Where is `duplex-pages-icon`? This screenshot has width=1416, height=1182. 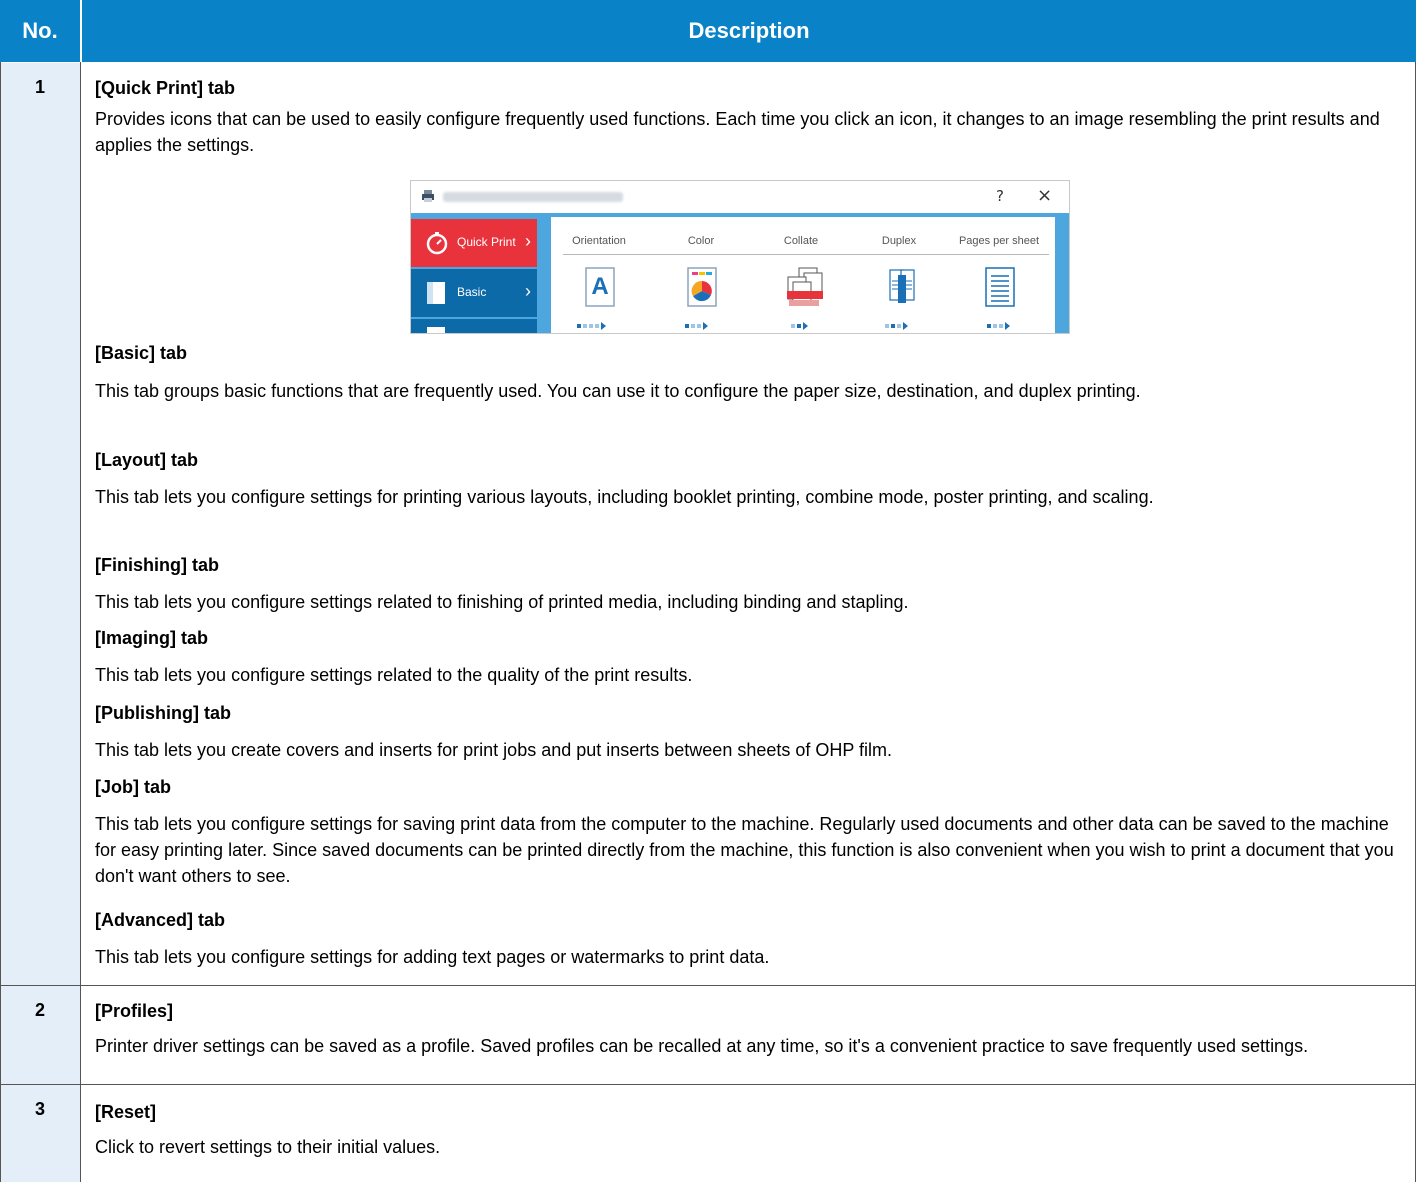
duplex-pages-icon is located at coordinates (902, 286).